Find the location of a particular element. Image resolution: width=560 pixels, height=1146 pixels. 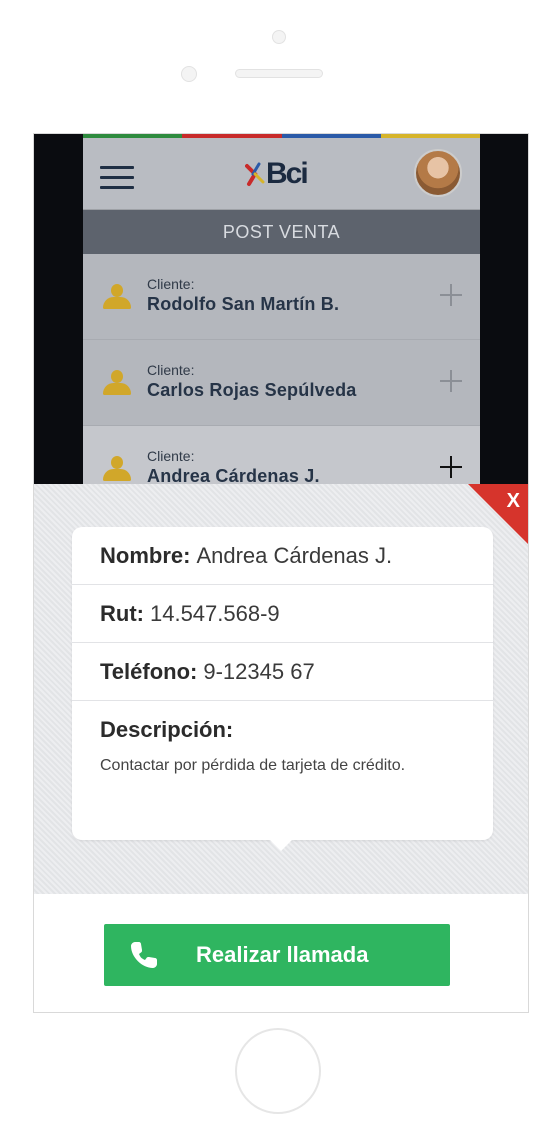

menu-icon is located at coordinates (117, 178).